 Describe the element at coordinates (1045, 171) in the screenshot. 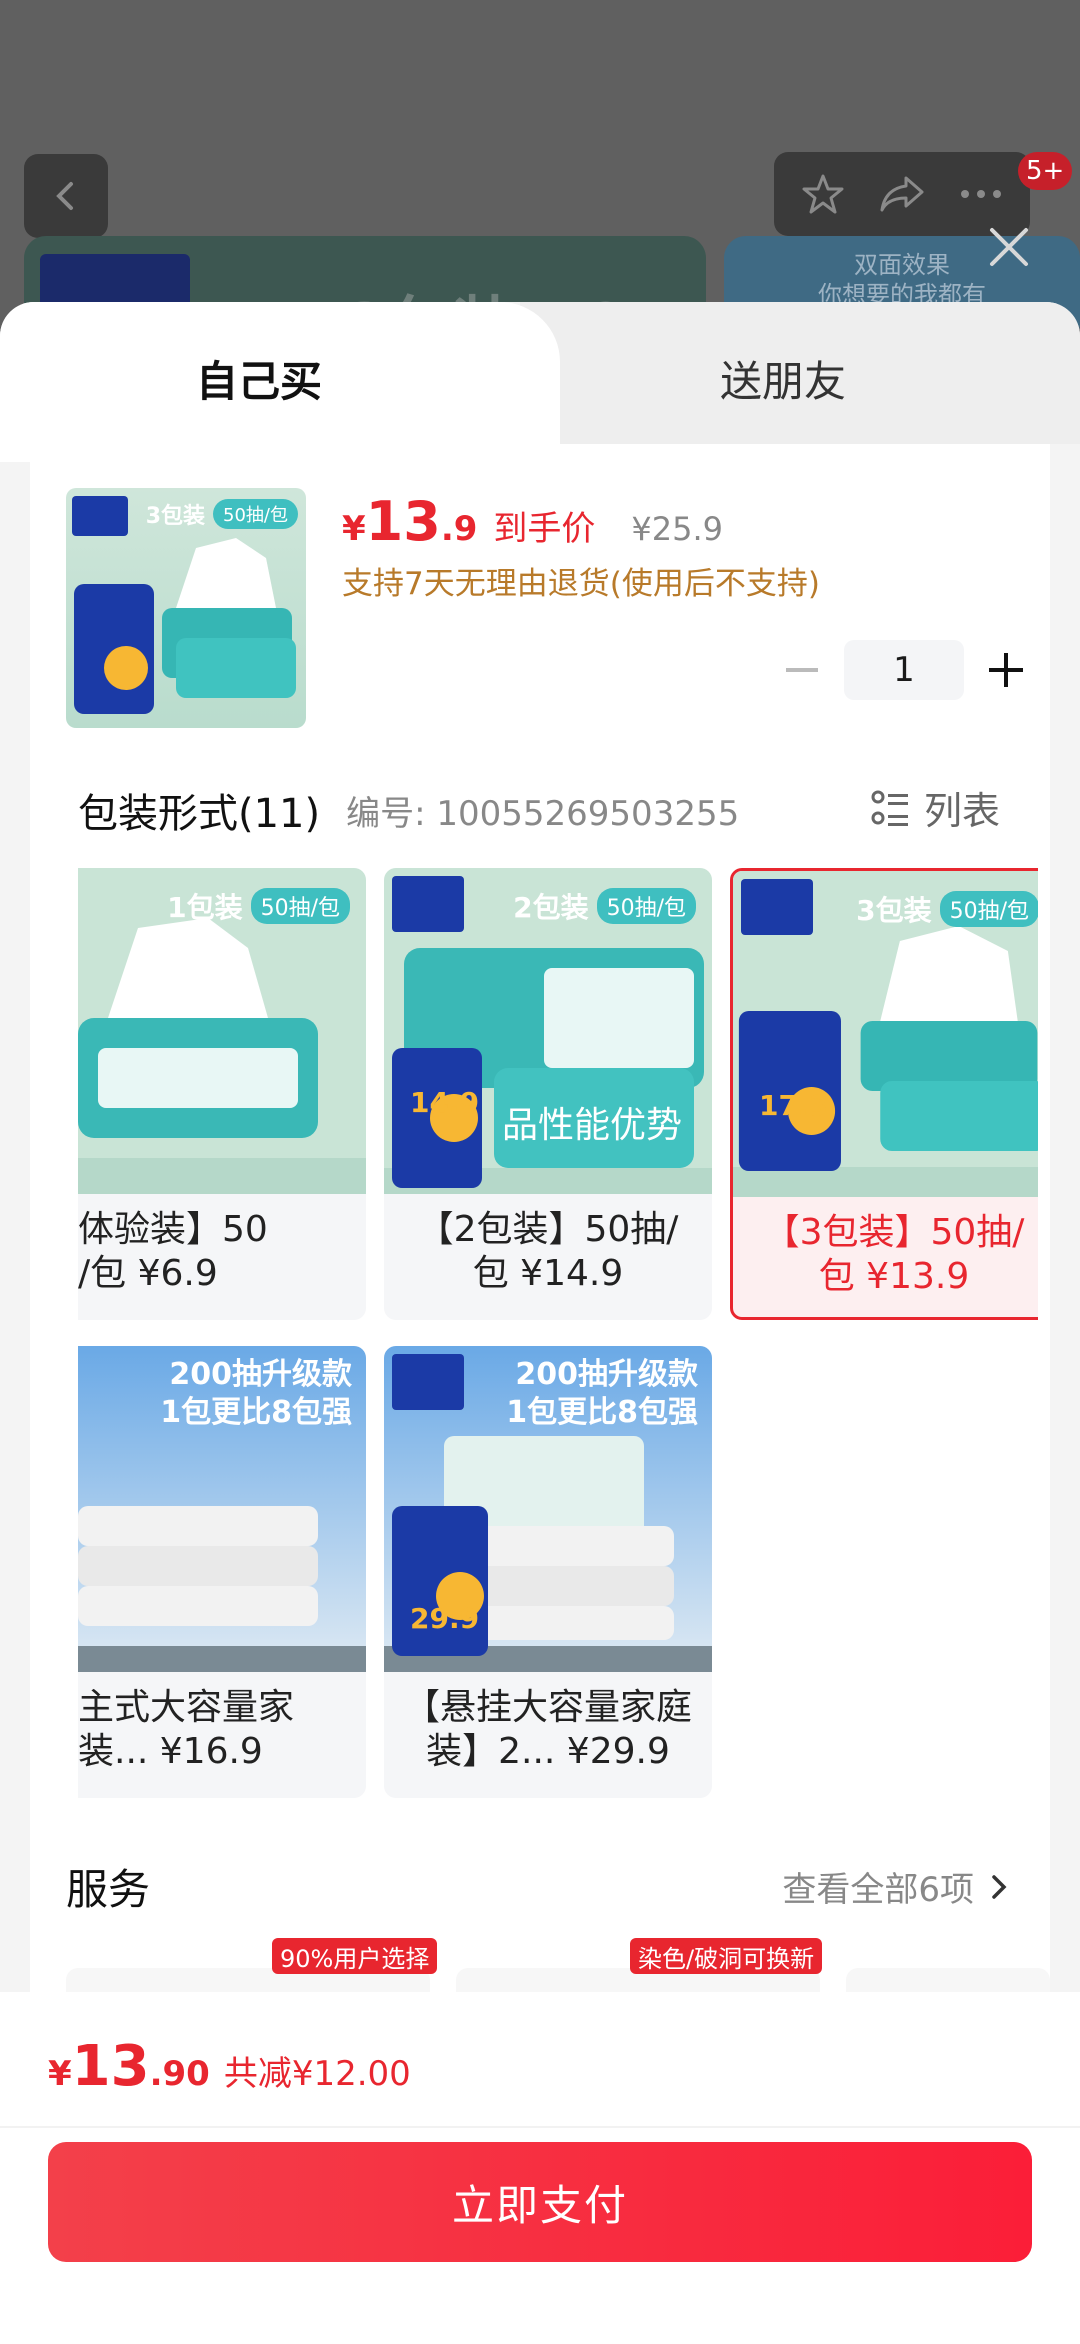

I see `cart-count-badge: 5+` at that location.